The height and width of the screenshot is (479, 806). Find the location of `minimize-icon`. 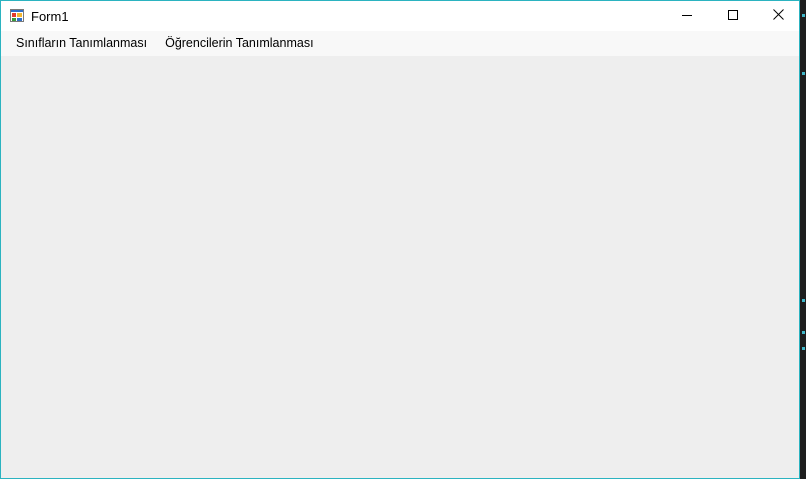

minimize-icon is located at coordinates (687, 16).